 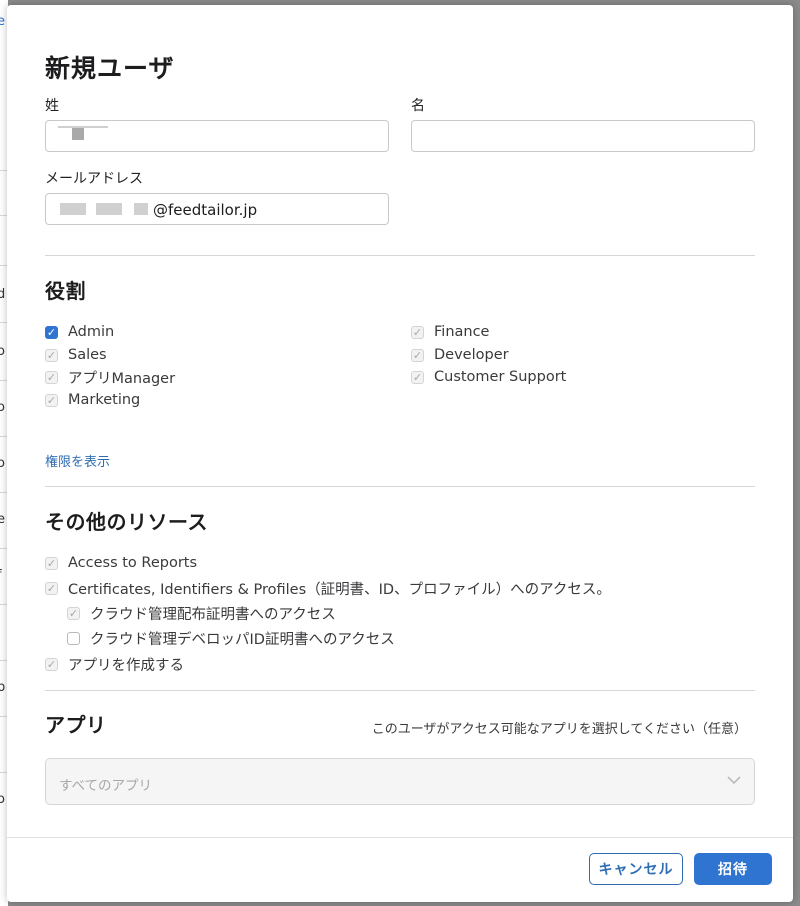 What do you see at coordinates (122, 378) in the screenshot?
I see `role-label: アプリManager` at bounding box center [122, 378].